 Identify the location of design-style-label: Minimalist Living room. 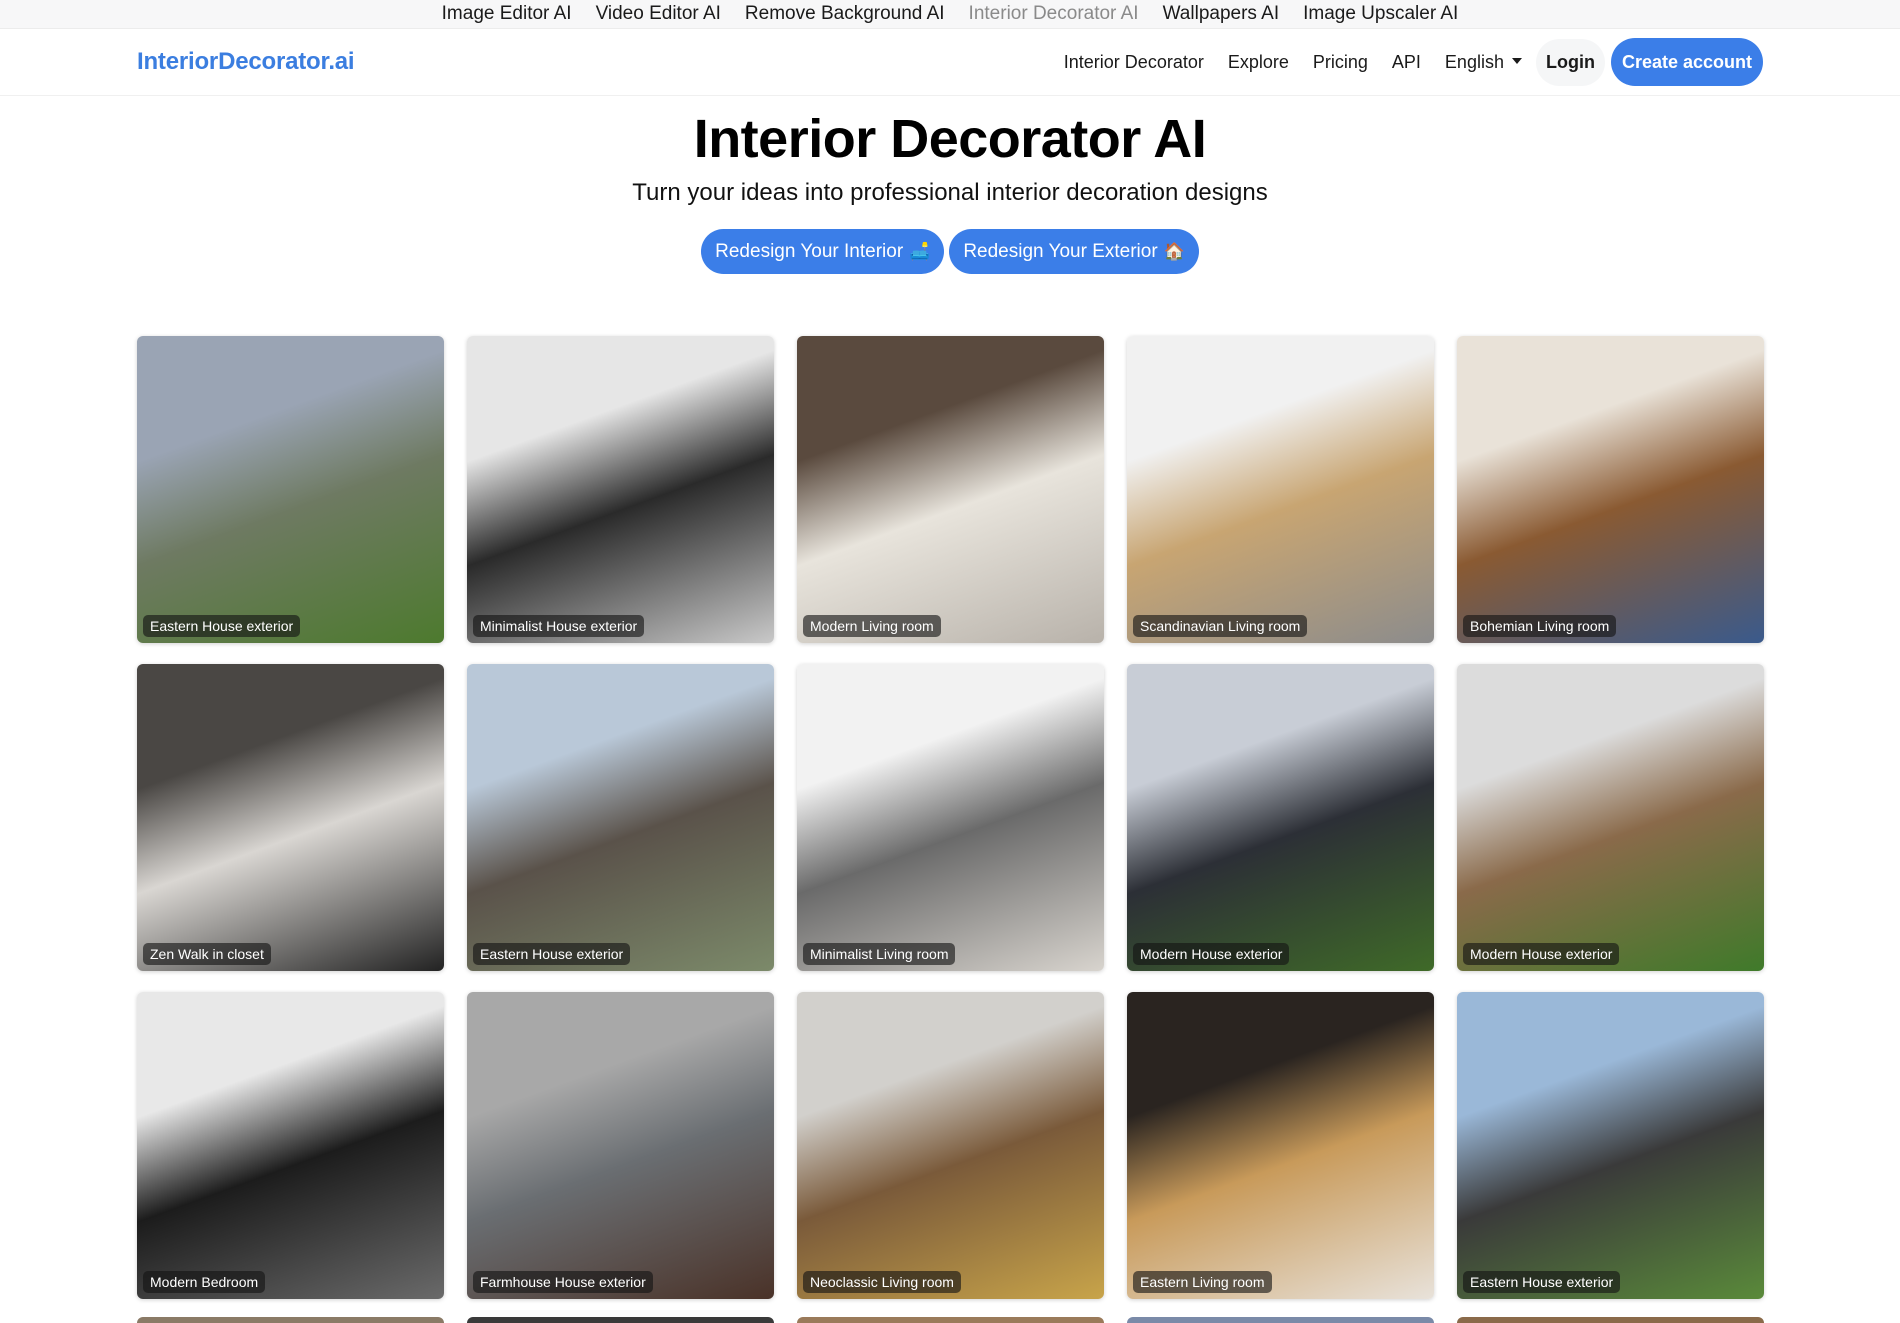
(879, 954).